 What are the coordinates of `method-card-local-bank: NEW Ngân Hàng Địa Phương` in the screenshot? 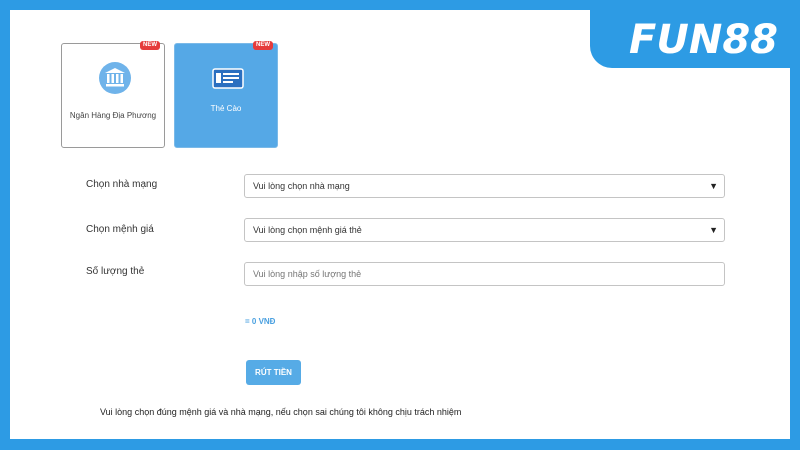 It's located at (113, 94).